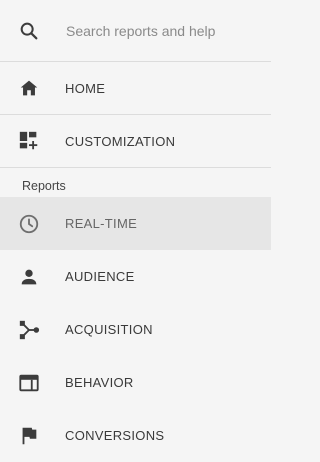 This screenshot has width=320, height=462. I want to click on home-icon, so click(29, 88).